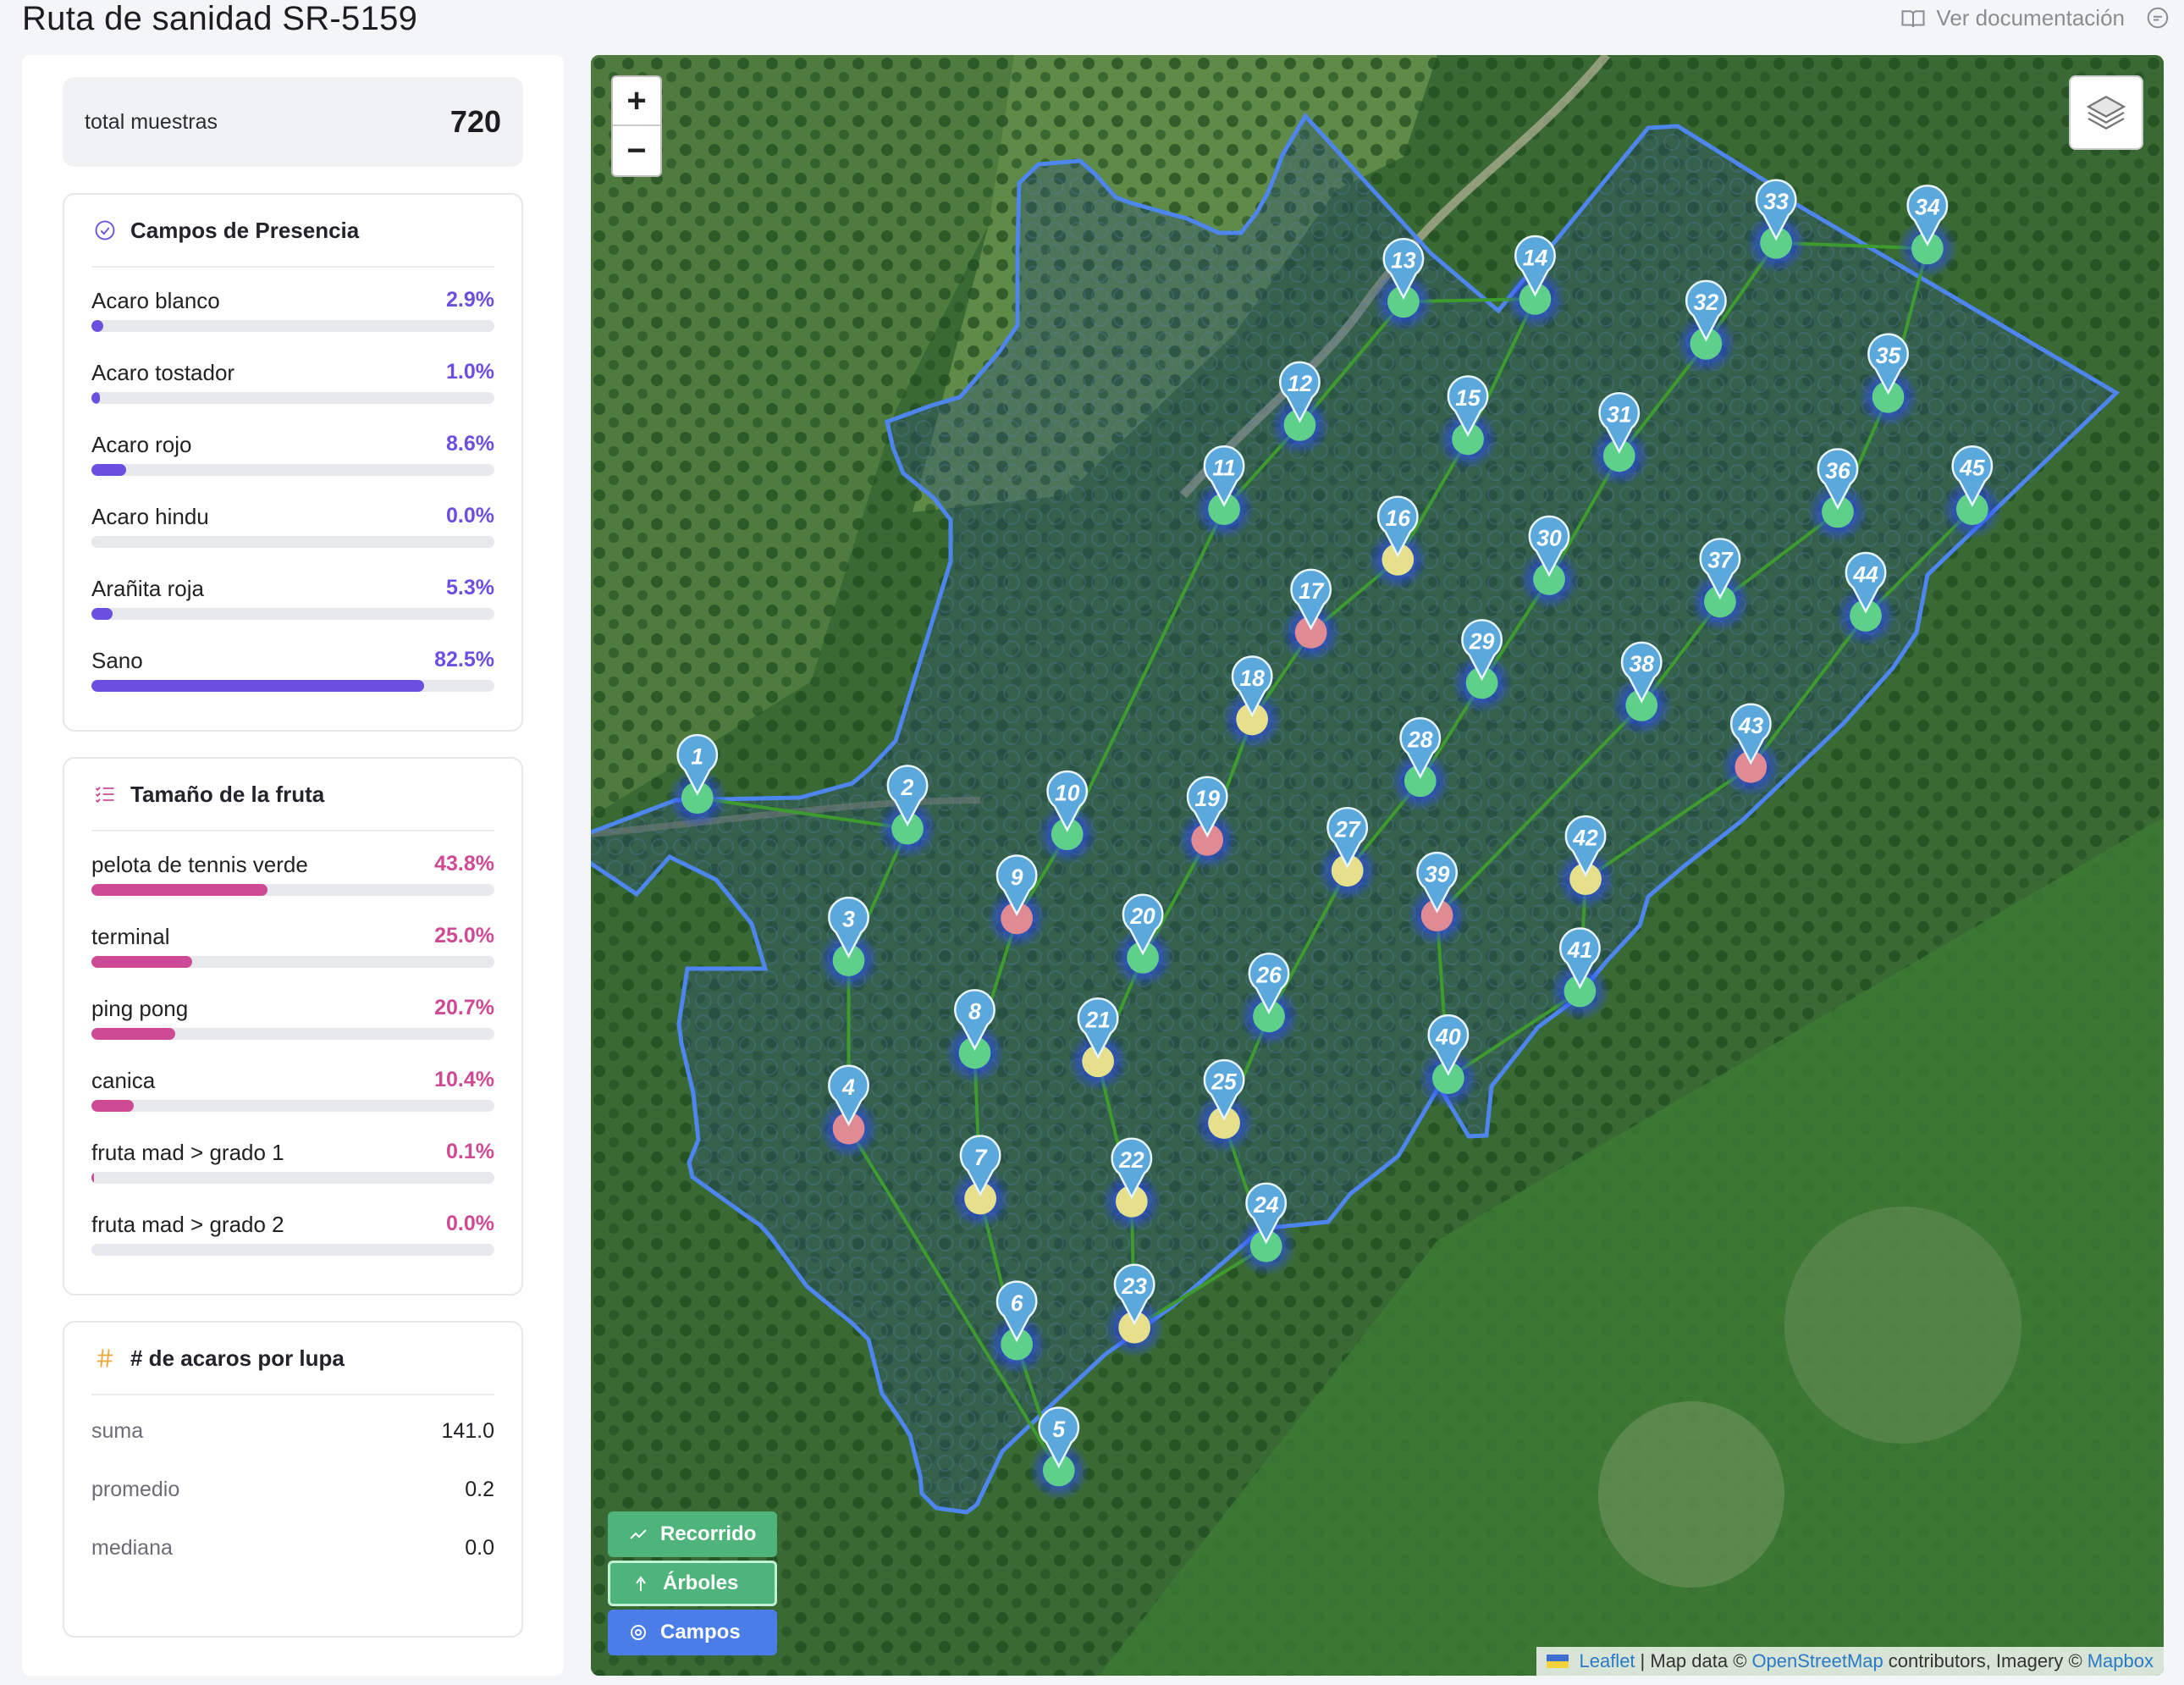  What do you see at coordinates (1838, 470) in the screenshot?
I see `marker-label: 36` at bounding box center [1838, 470].